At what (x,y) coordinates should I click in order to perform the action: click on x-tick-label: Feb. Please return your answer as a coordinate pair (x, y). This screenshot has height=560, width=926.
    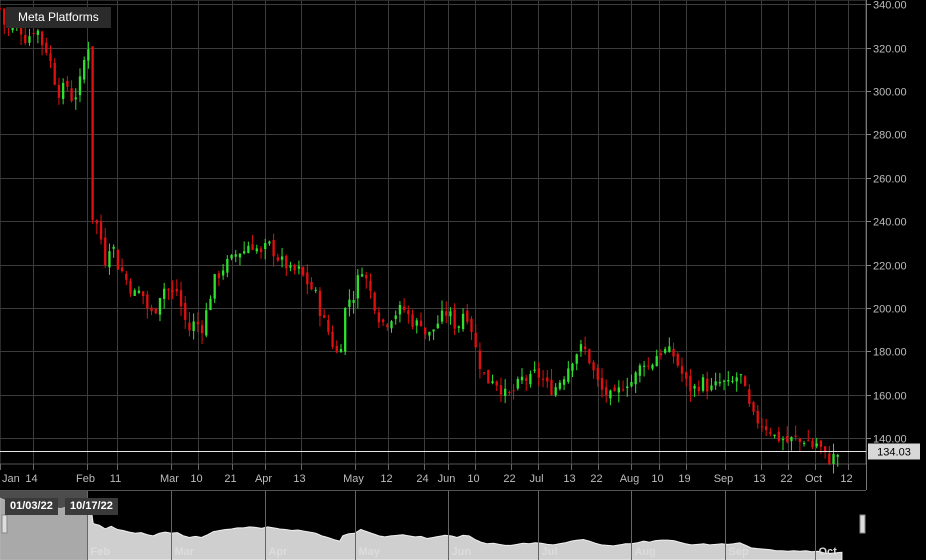
    Looking at the image, I should click on (85, 479).